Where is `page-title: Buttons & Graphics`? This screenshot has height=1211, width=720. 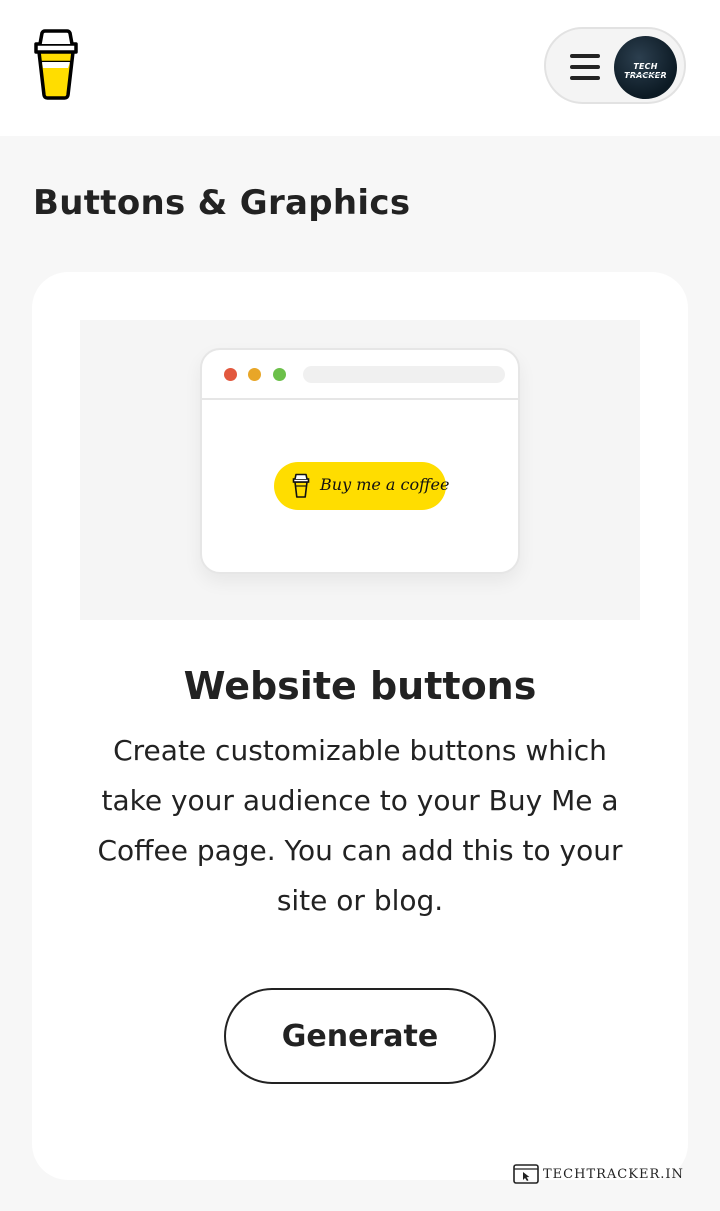
page-title: Buttons & Graphics is located at coordinates (222, 203).